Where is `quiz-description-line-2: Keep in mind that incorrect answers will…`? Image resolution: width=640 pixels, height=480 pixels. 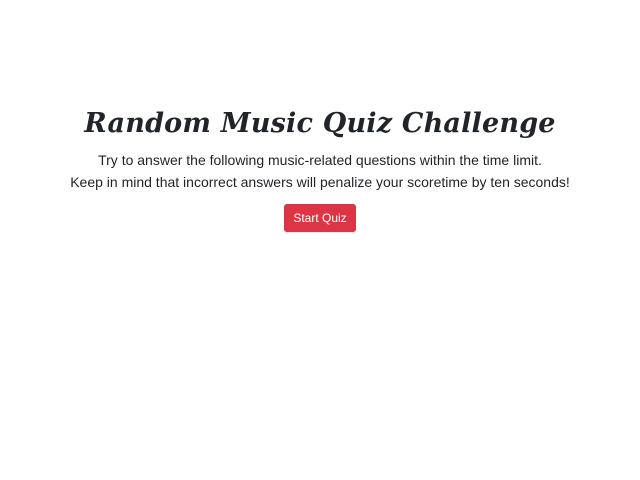 quiz-description-line-2: Keep in mind that incorrect answers will… is located at coordinates (320, 182).